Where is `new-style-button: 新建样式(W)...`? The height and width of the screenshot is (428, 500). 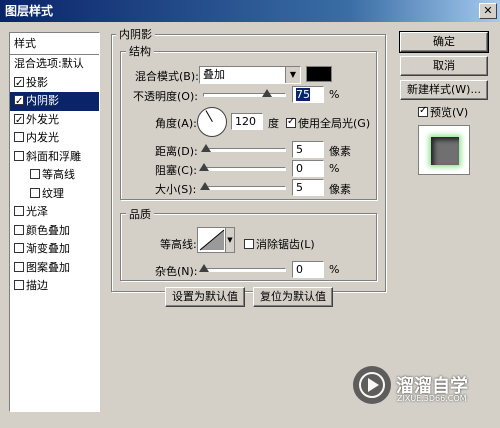
new-style-button: 新建样式(W)... is located at coordinates (444, 90).